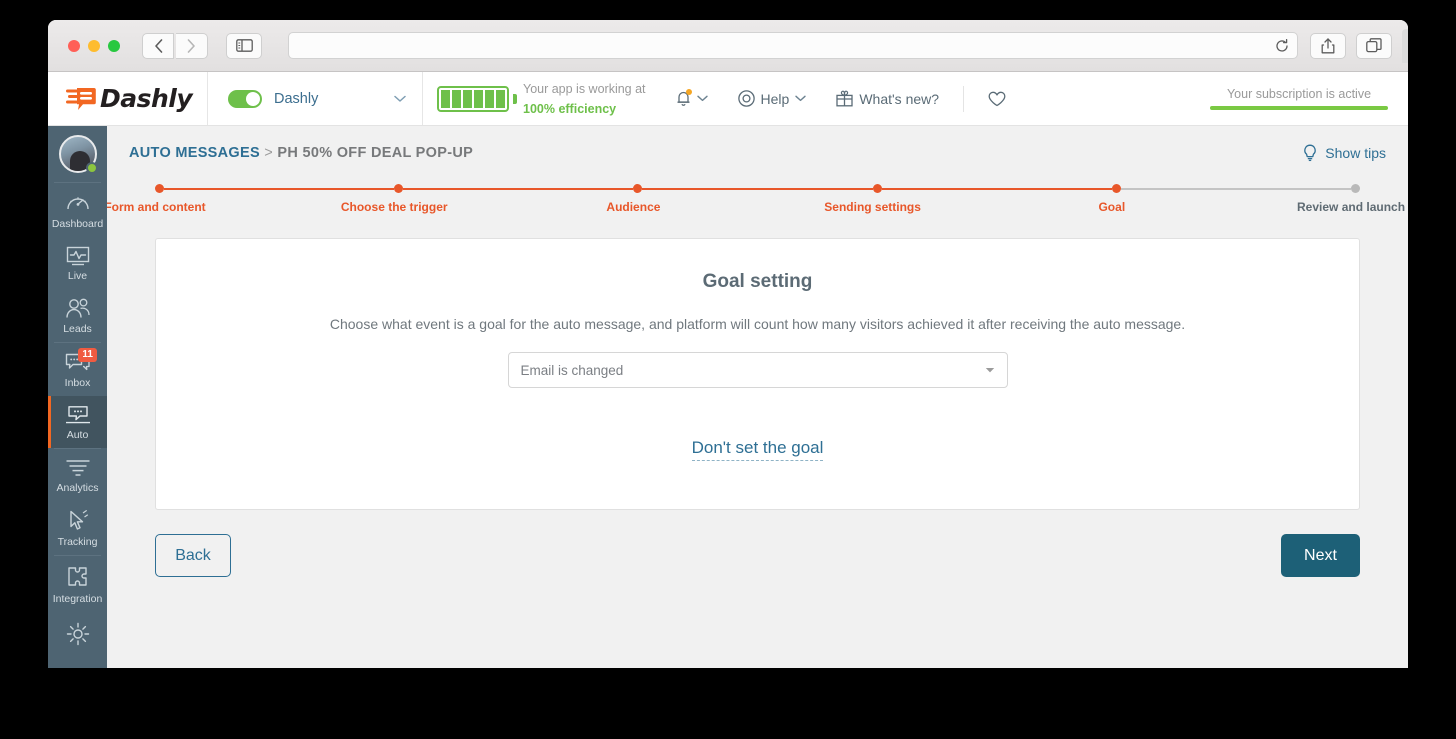 Image resolution: width=1456 pixels, height=739 pixels. What do you see at coordinates (78, 256) in the screenshot?
I see `monitor-pulse-icon` at bounding box center [78, 256].